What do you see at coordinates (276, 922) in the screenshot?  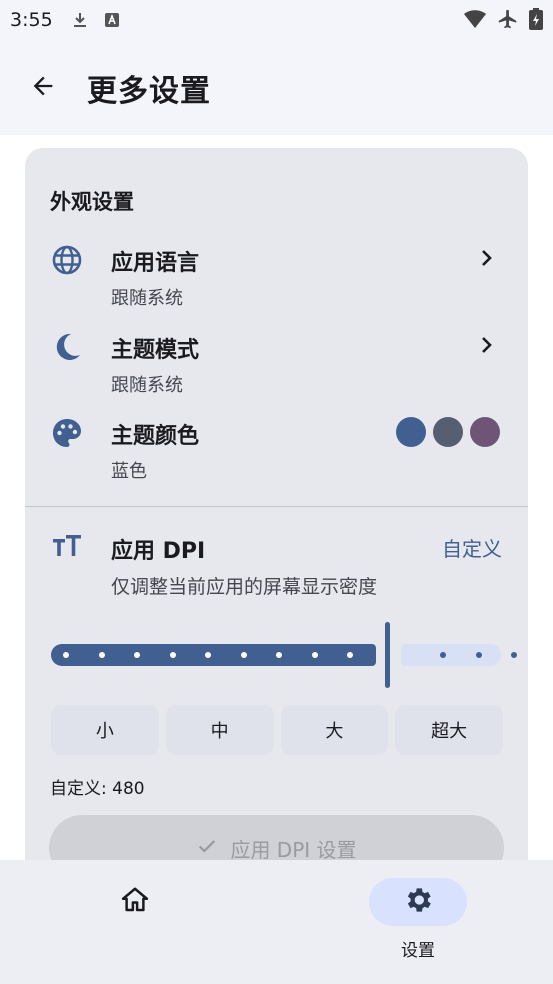 I see `bottom-navigation: 设置` at bounding box center [276, 922].